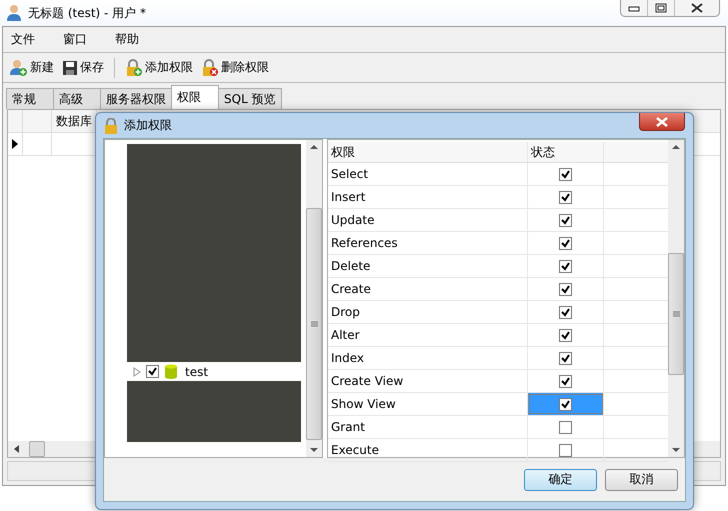  What do you see at coordinates (23, 39) in the screenshot?
I see `menu-item: 文件` at bounding box center [23, 39].